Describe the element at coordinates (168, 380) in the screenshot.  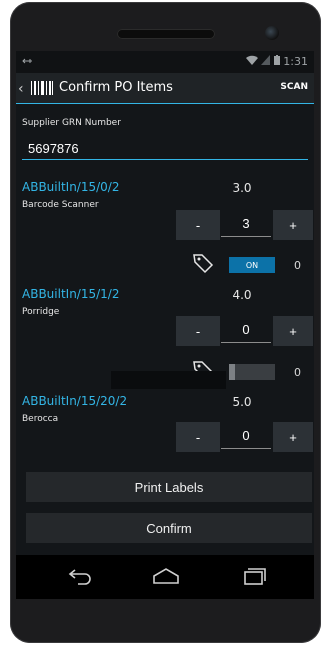
I see `overlay-bar` at that location.